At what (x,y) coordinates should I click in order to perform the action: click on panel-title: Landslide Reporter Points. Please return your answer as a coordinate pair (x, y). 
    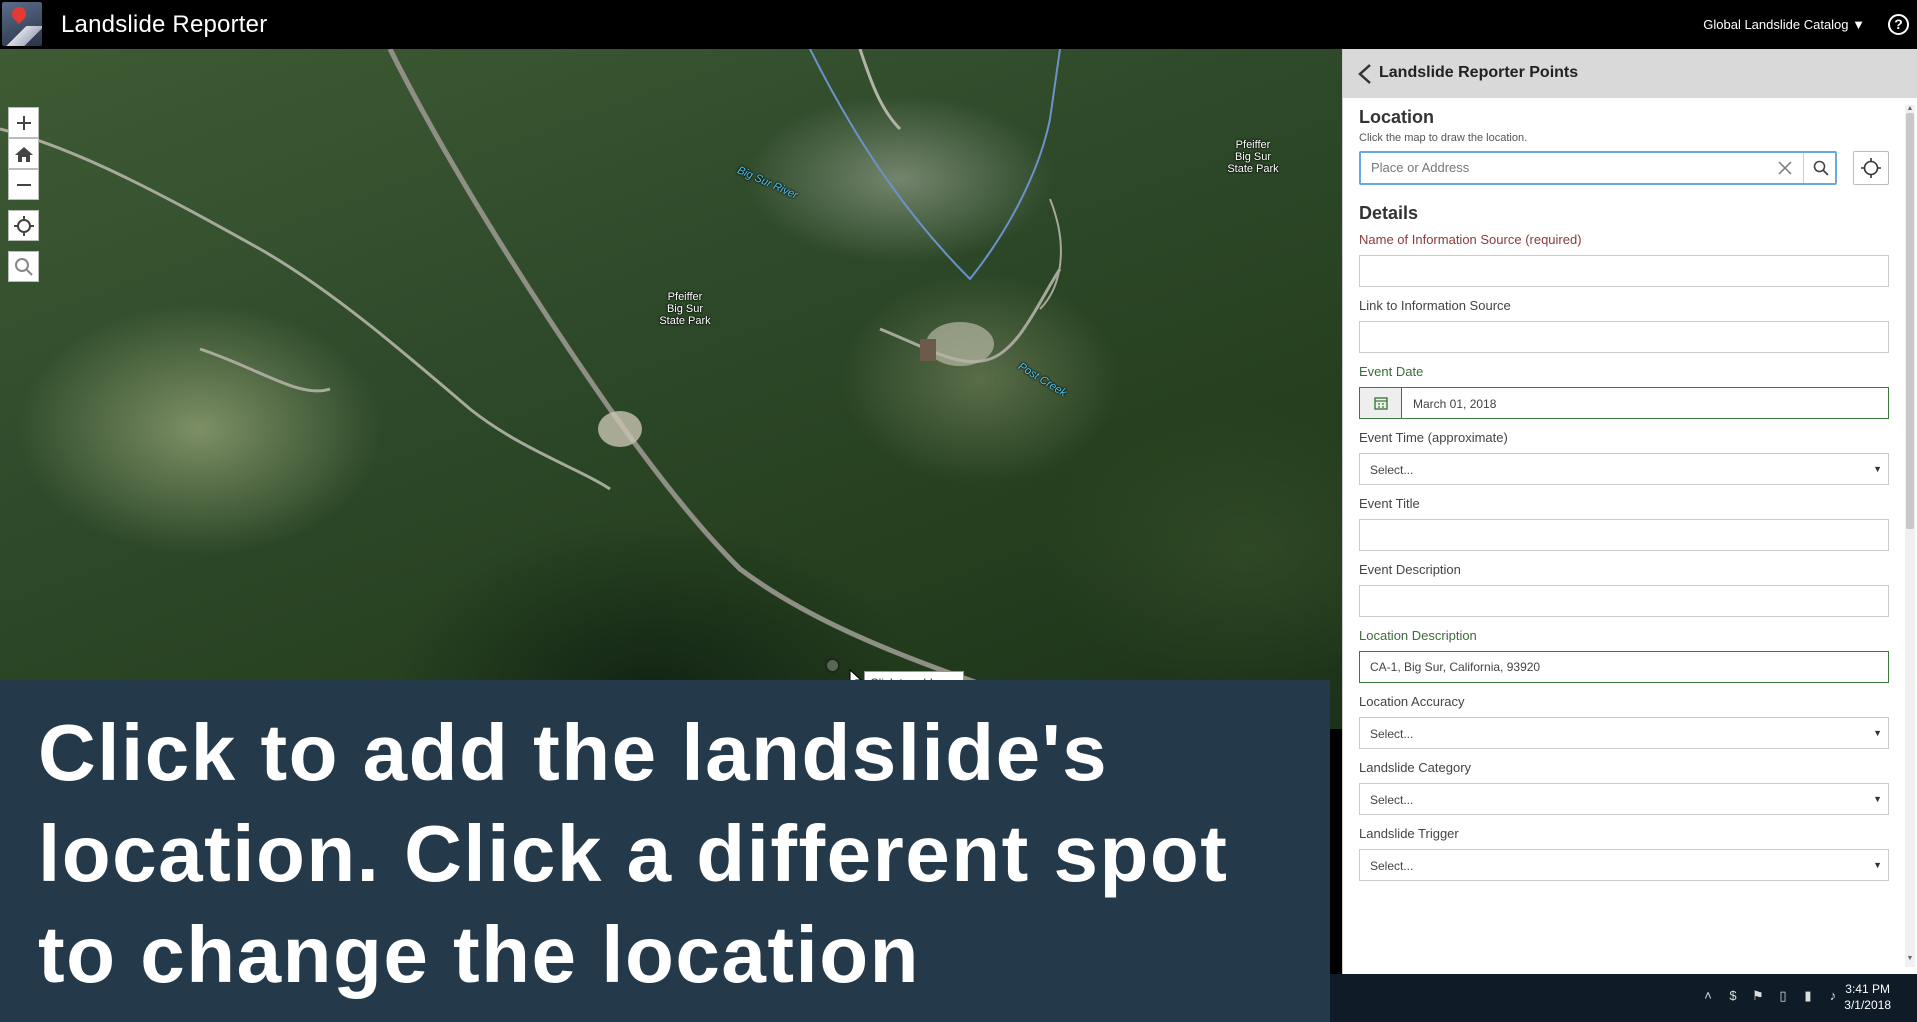
    Looking at the image, I should click on (1479, 72).